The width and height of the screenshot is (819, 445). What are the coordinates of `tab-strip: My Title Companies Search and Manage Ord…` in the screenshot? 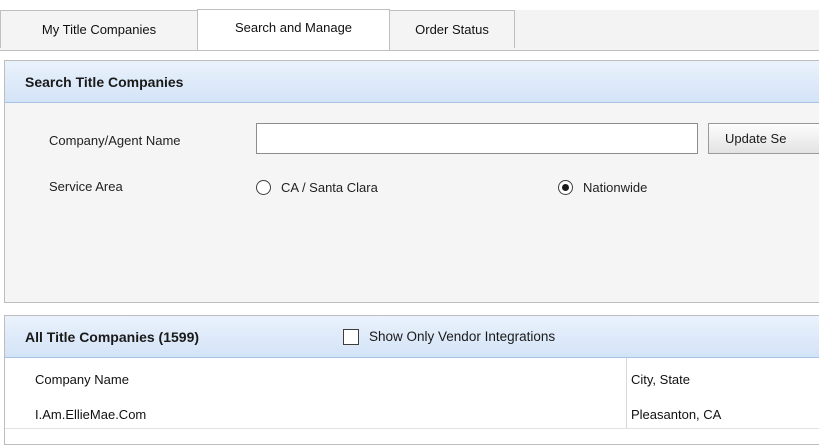 It's located at (409, 30).